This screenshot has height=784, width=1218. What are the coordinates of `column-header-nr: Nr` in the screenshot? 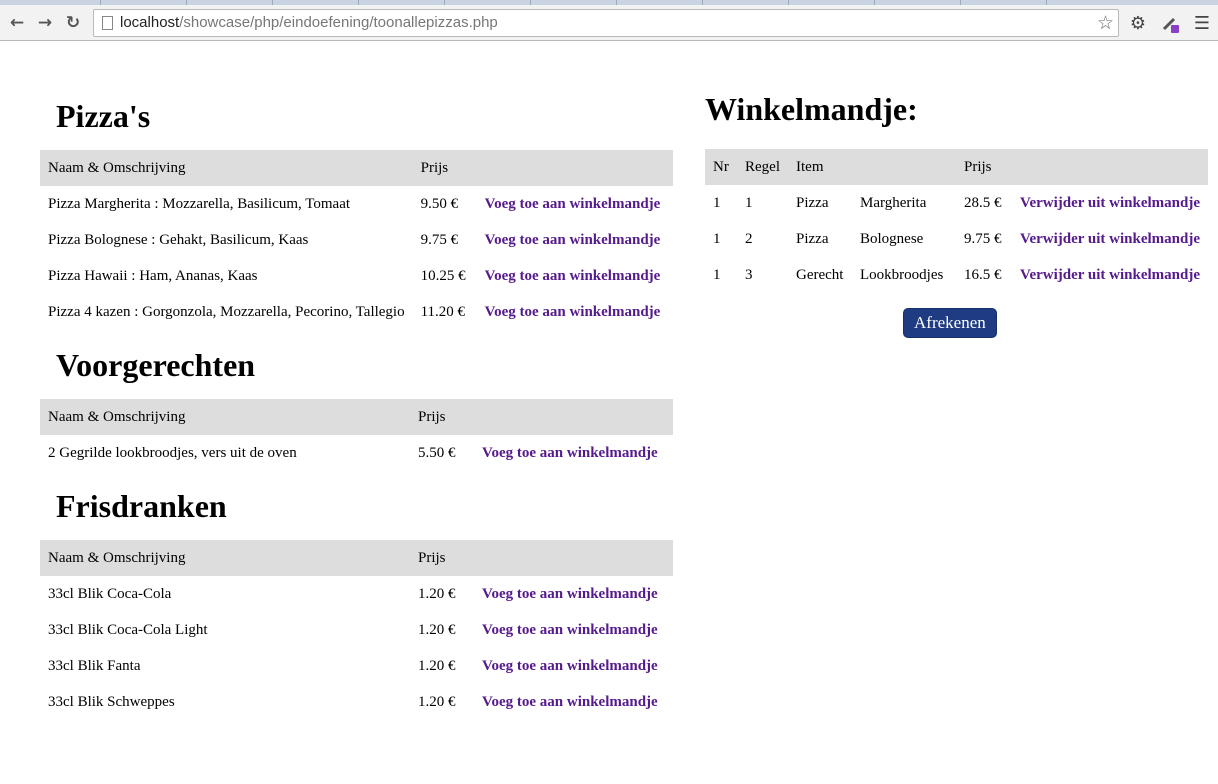 It's located at (721, 166).